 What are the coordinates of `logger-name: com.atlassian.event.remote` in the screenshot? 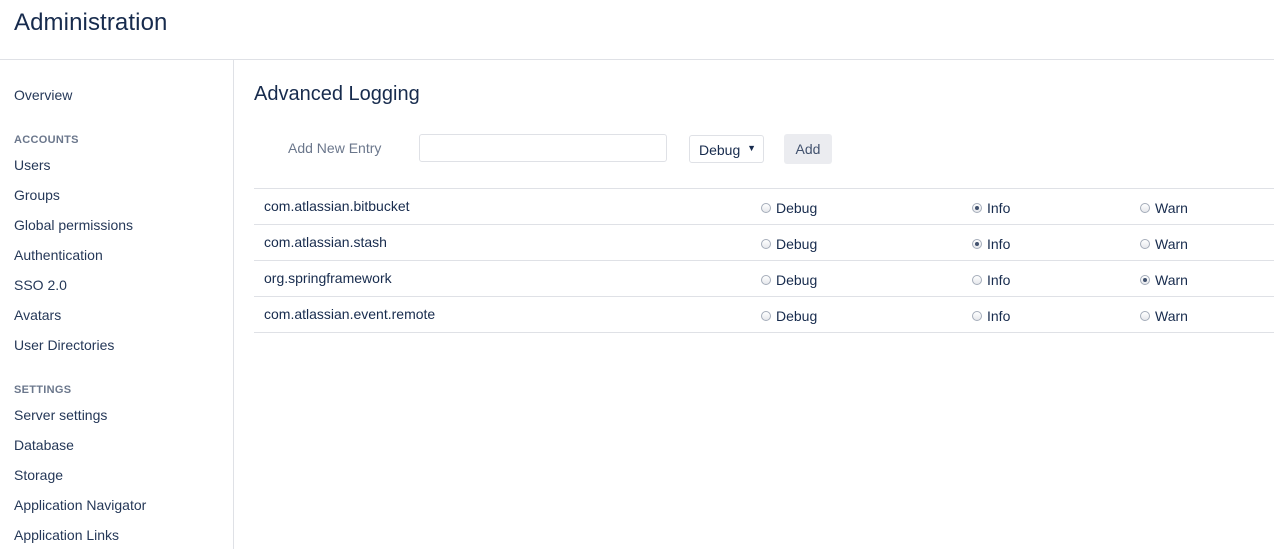 It's located at (350, 314).